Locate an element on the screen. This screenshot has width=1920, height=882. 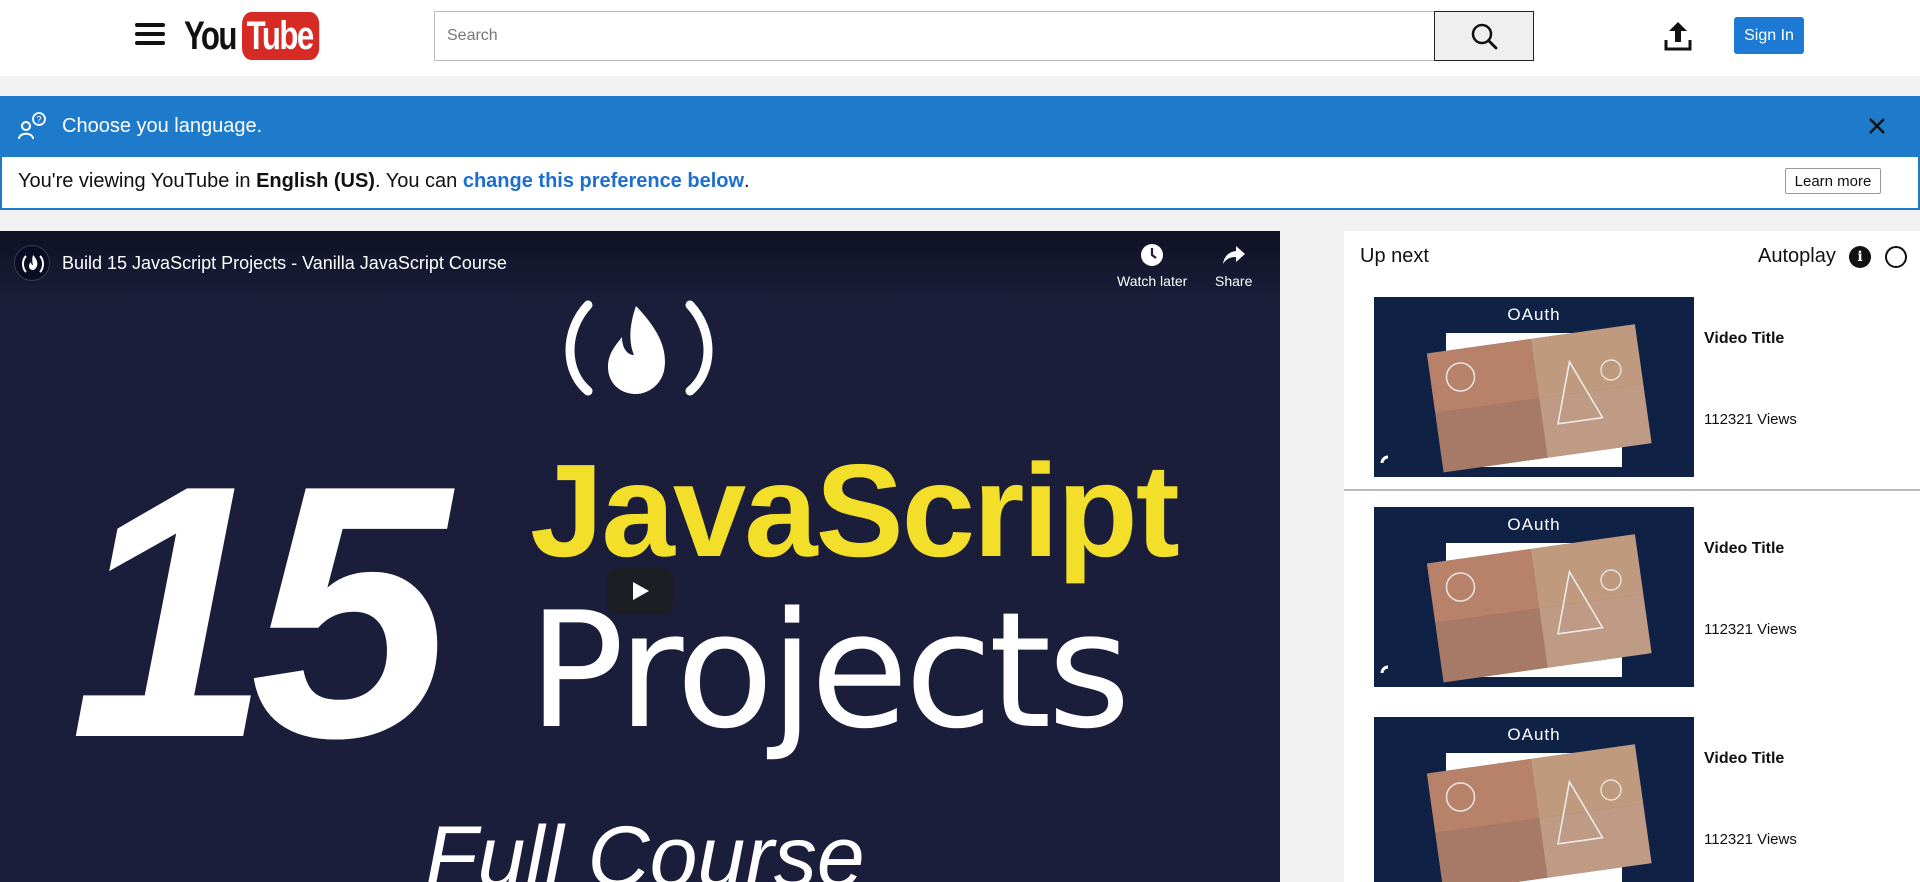
watch-later-button: Watch later is located at coordinates (1152, 266).